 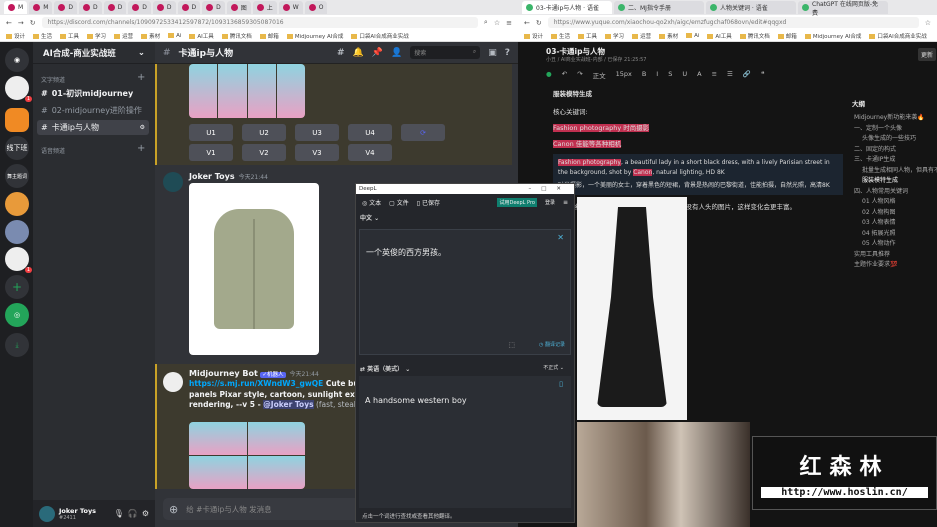 I want to click on settings-icon: ⚙, so click(x=142, y=127).